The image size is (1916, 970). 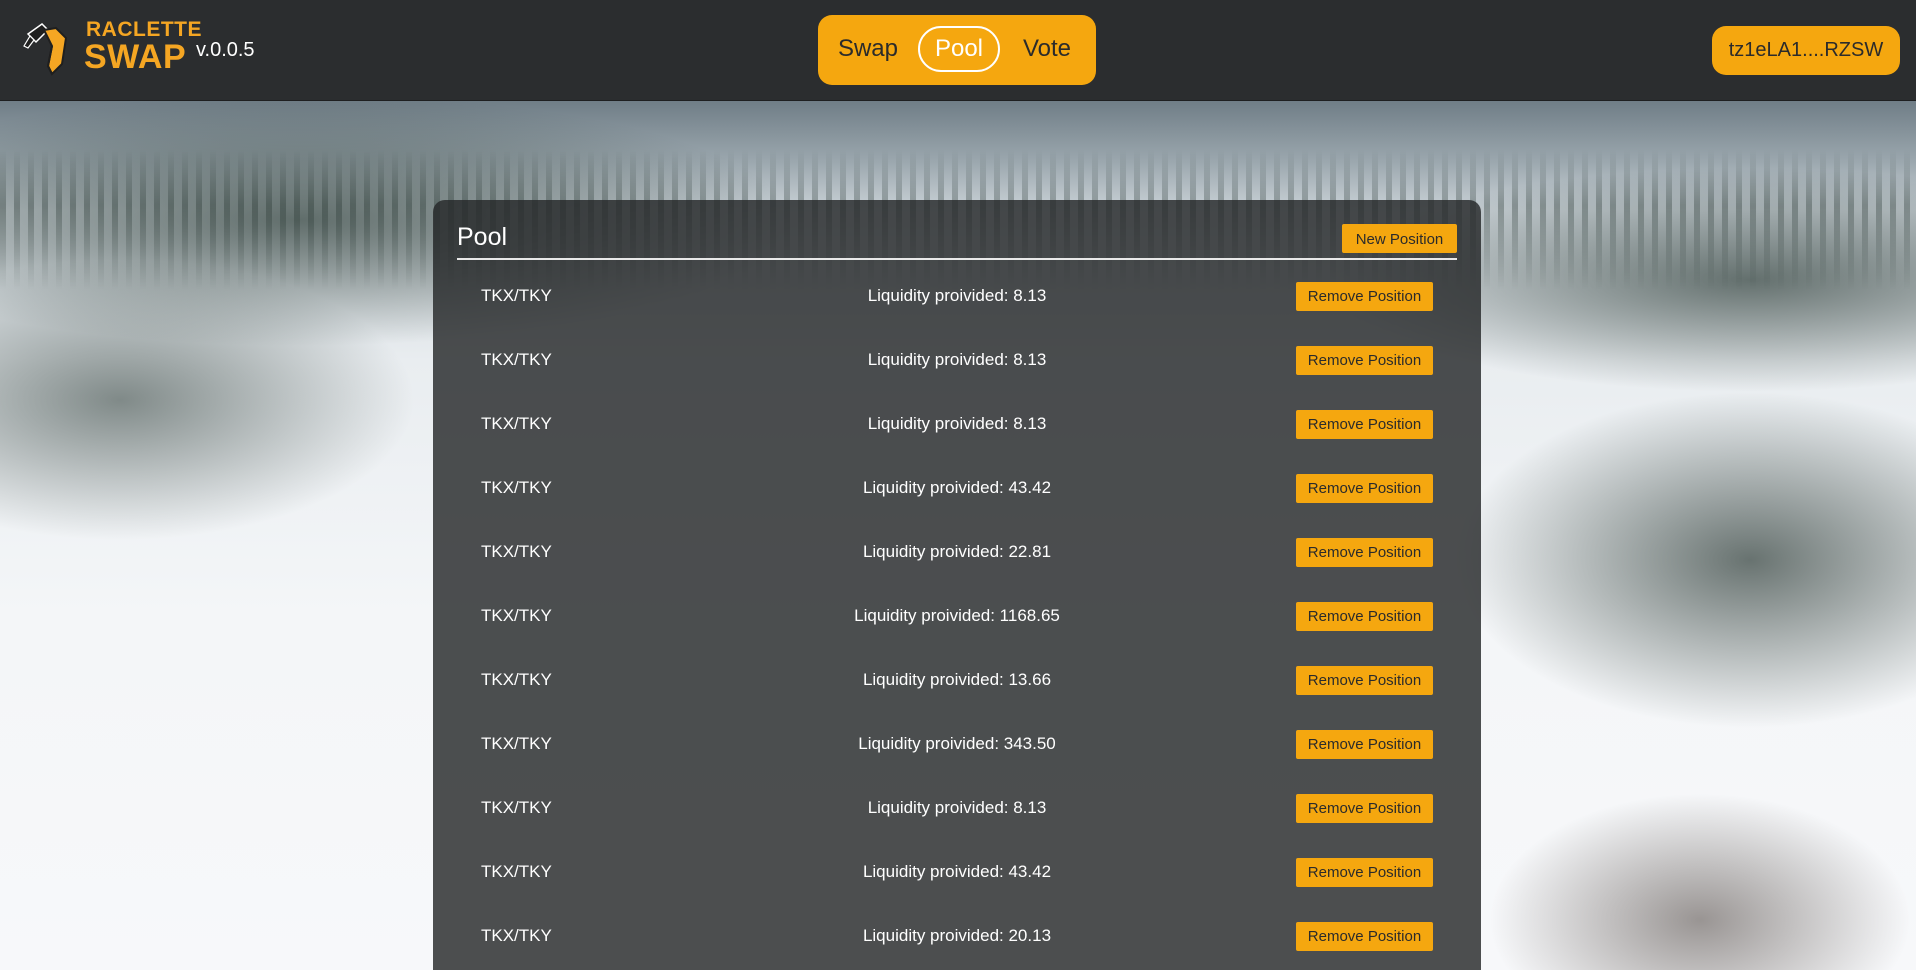 What do you see at coordinates (482, 237) in the screenshot?
I see `pool-title: Pool` at bounding box center [482, 237].